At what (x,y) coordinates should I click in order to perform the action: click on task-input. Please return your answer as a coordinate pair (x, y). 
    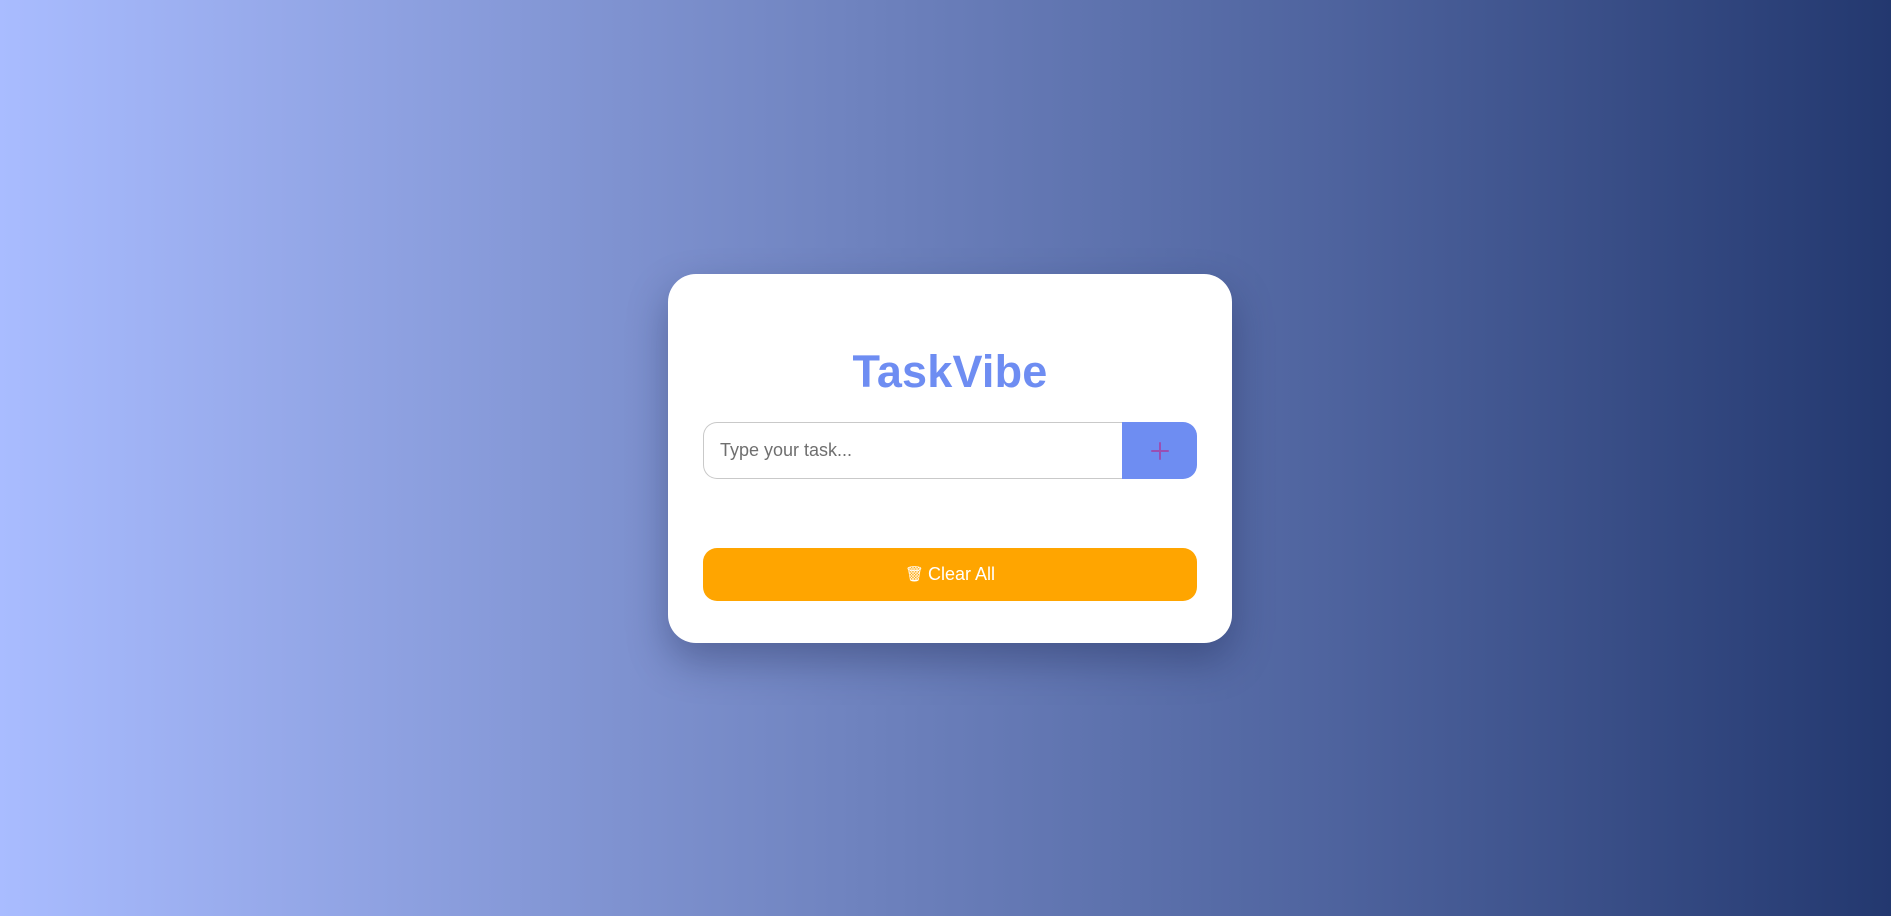
    Looking at the image, I should click on (912, 450).